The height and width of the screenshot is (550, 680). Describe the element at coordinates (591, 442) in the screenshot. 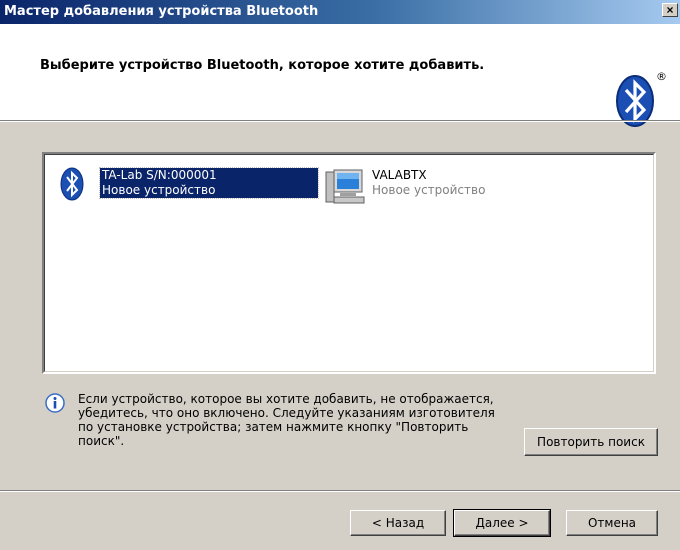

I see `retry-search-button: Повторить поиск` at that location.